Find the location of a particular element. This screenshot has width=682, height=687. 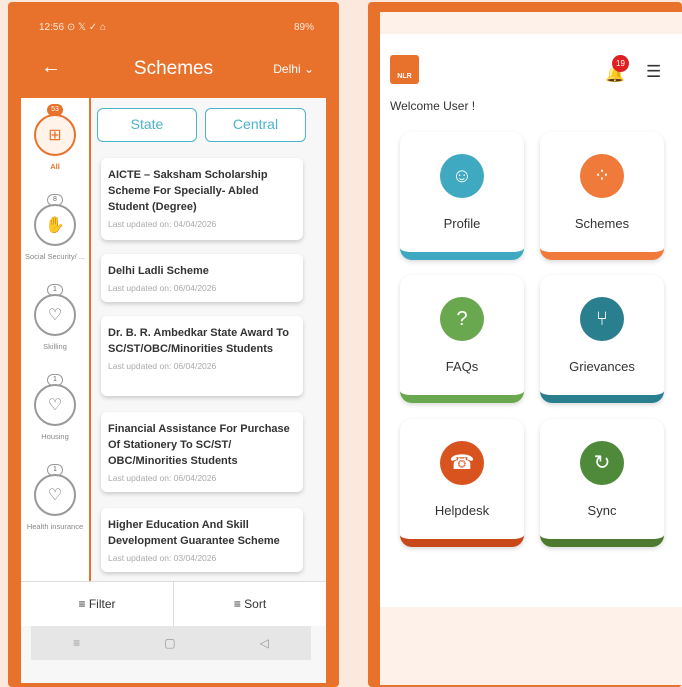

tile-label: Grievances is located at coordinates (602, 366).